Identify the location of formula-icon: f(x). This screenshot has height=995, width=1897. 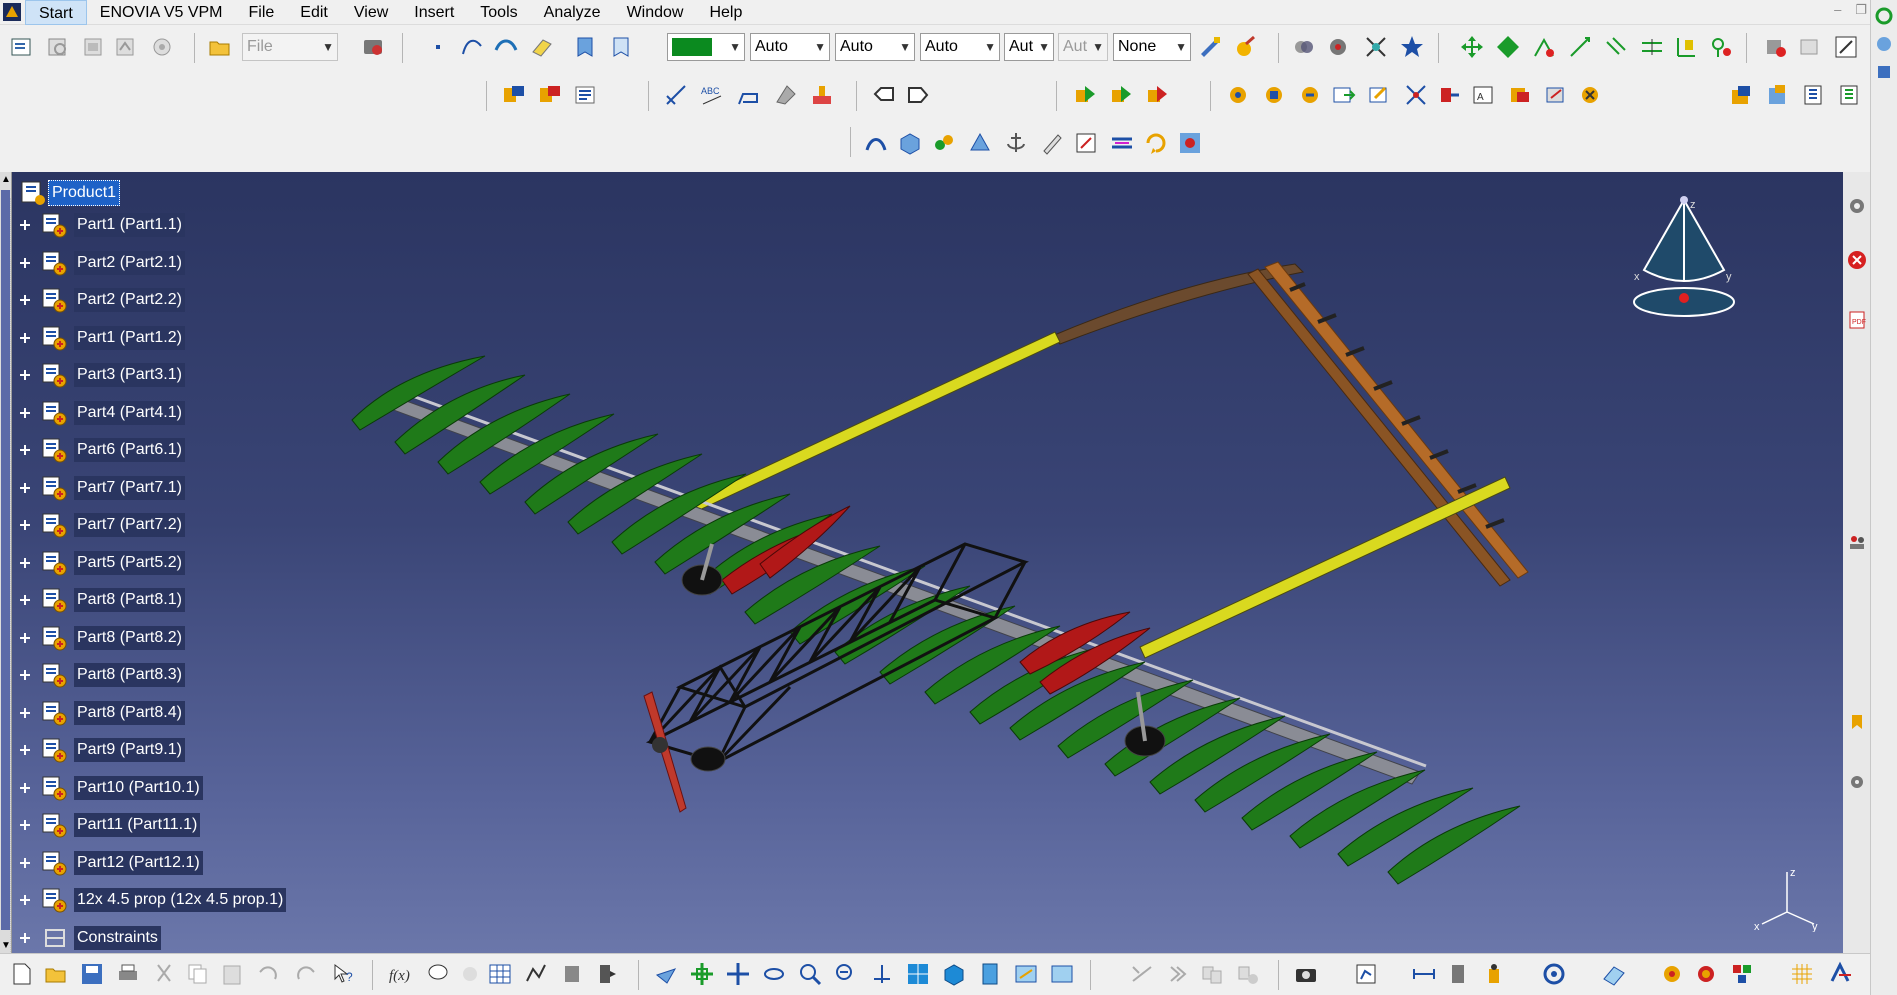
(400, 974).